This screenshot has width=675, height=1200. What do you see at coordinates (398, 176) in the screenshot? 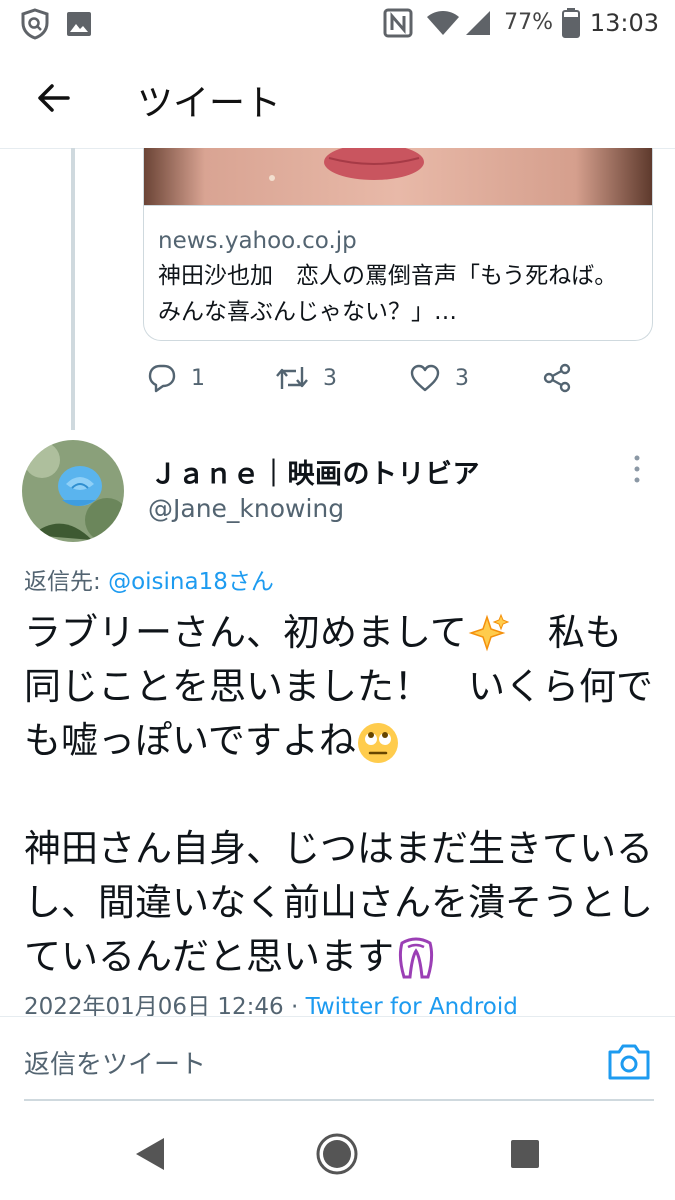
I see `link-preview-image` at bounding box center [398, 176].